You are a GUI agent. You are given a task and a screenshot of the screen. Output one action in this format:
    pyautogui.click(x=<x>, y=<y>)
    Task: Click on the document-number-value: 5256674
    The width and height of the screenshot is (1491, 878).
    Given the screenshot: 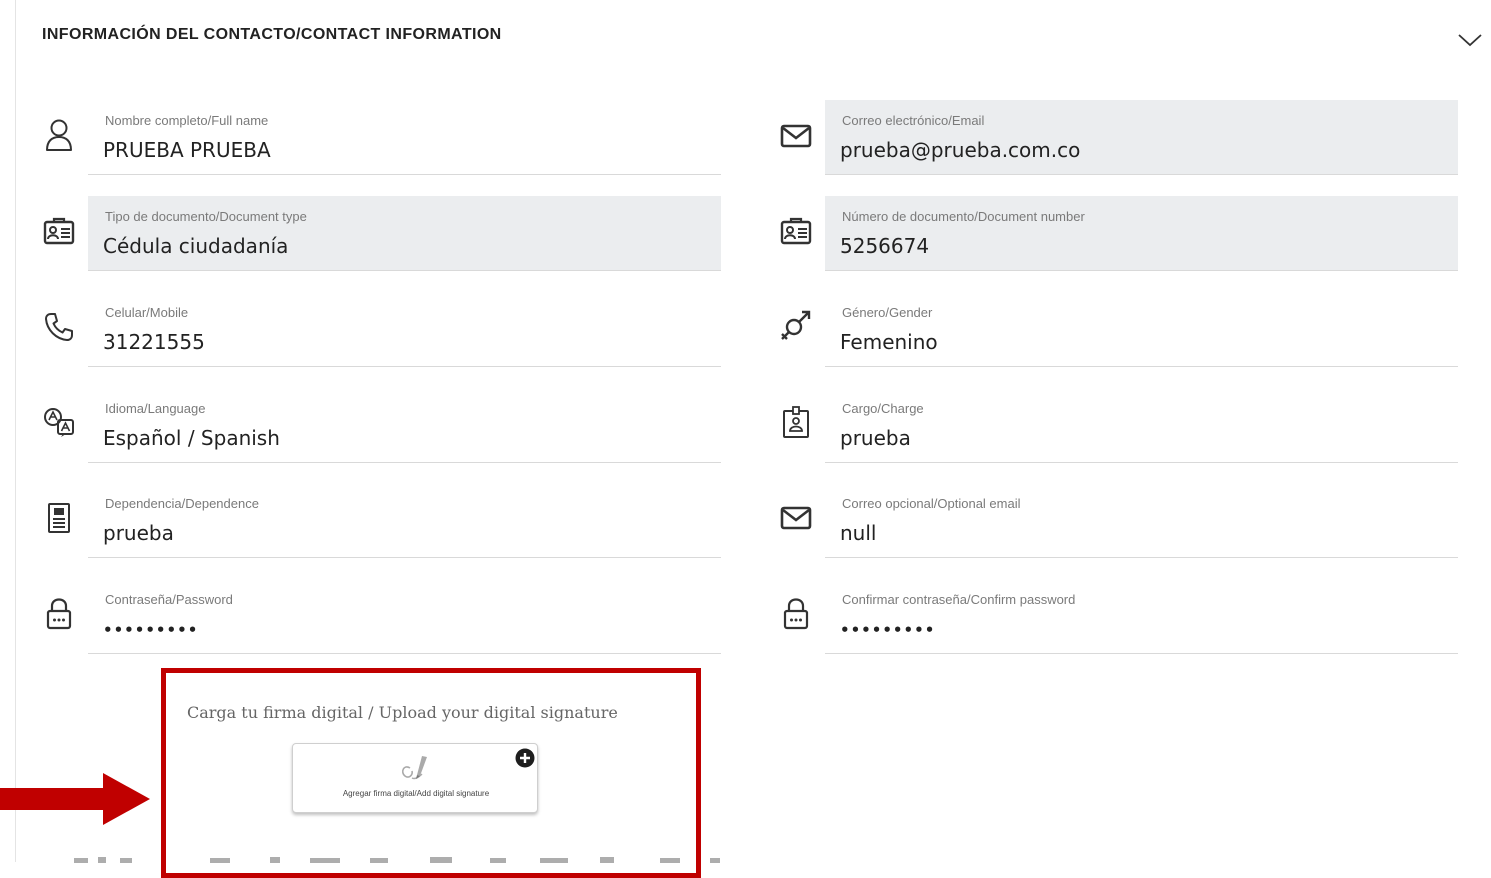 What is the action you would take?
    pyautogui.click(x=885, y=246)
    